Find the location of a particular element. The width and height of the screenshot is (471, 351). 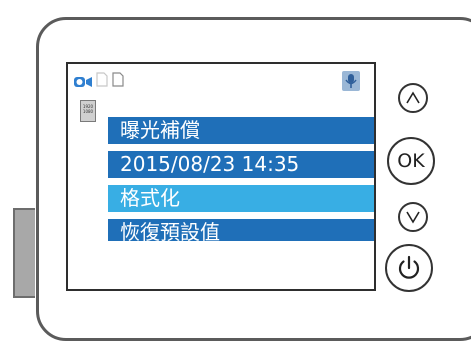

up-button is located at coordinates (413, 98).